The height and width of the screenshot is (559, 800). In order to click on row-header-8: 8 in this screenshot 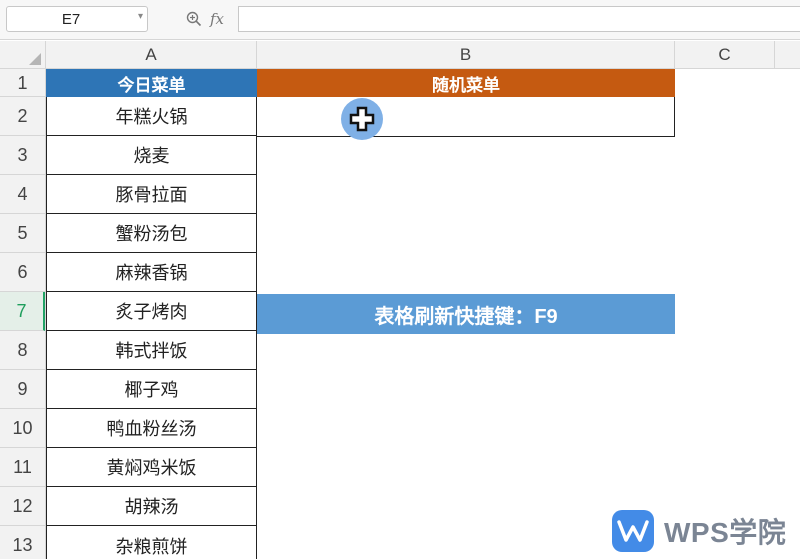, I will do `click(22, 350)`.